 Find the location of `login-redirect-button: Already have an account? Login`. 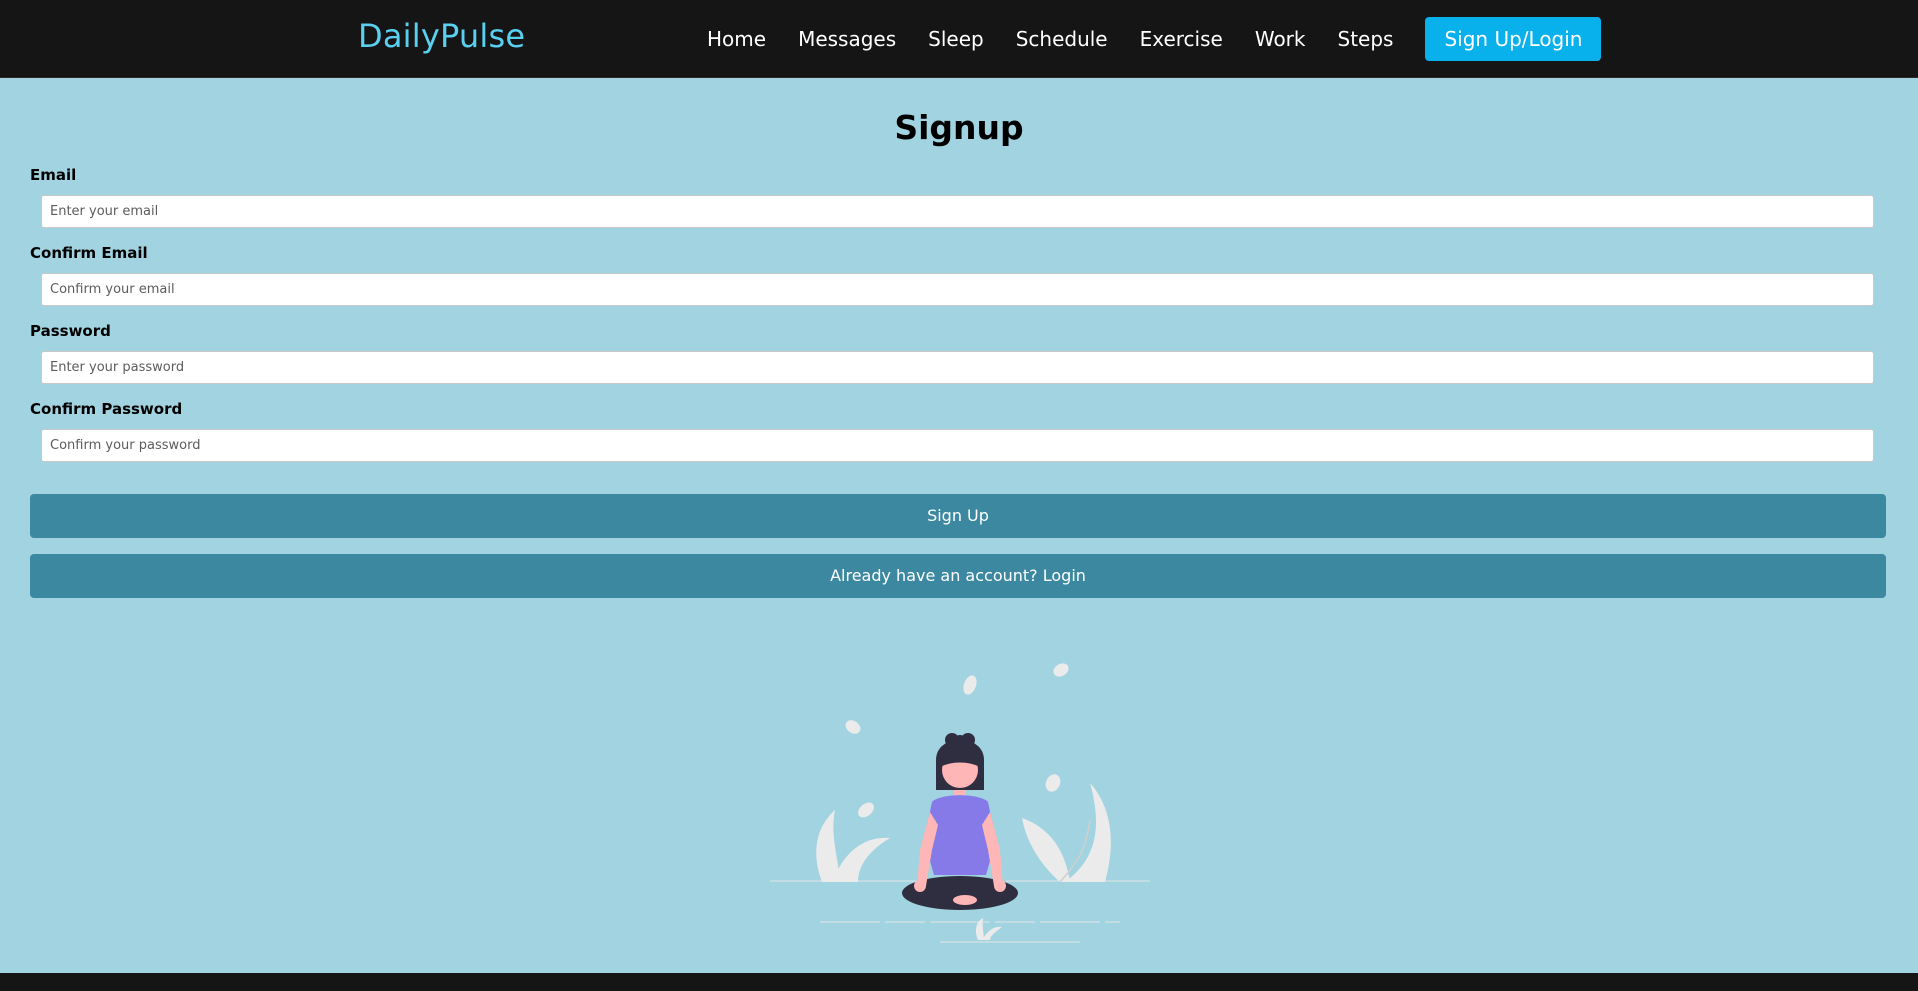

login-redirect-button: Already have an account? Login is located at coordinates (958, 576).